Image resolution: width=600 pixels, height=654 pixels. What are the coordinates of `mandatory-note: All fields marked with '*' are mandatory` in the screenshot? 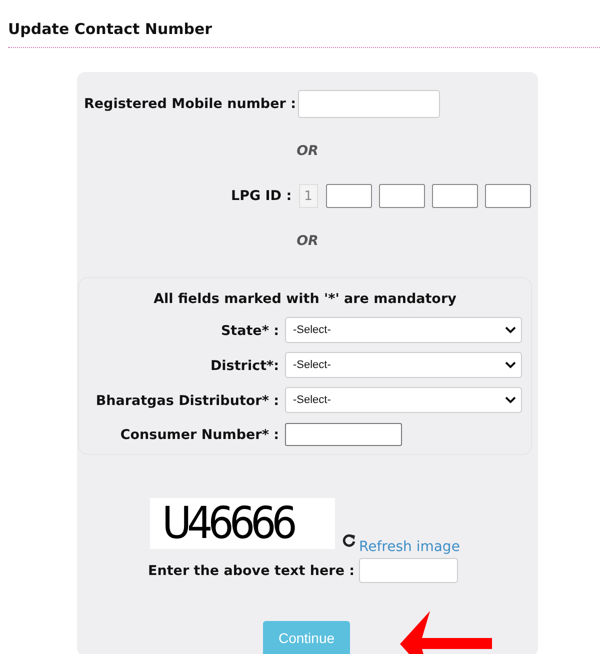 It's located at (305, 299).